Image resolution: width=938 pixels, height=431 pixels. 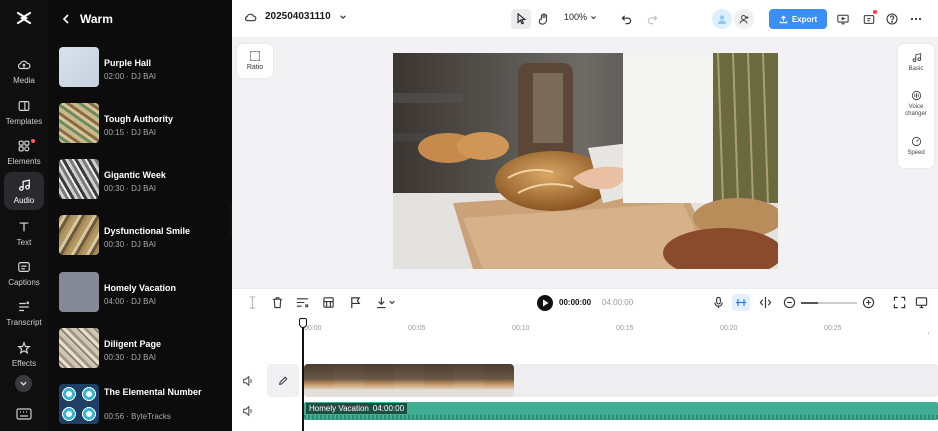 I want to click on timeline-toolbar: 00:00:00 04:00:00, so click(x=585, y=302).